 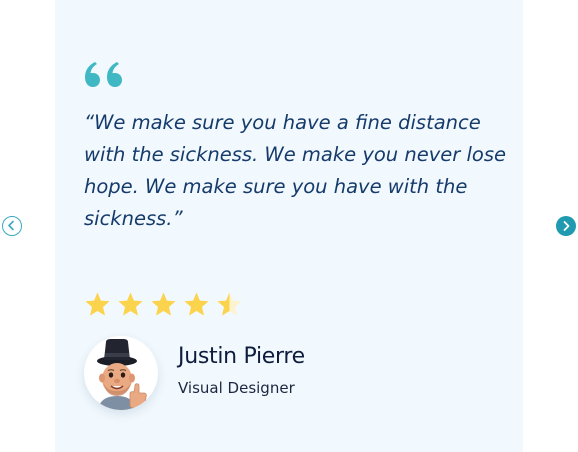 I want to click on author-role: Visual Designer, so click(x=236, y=387).